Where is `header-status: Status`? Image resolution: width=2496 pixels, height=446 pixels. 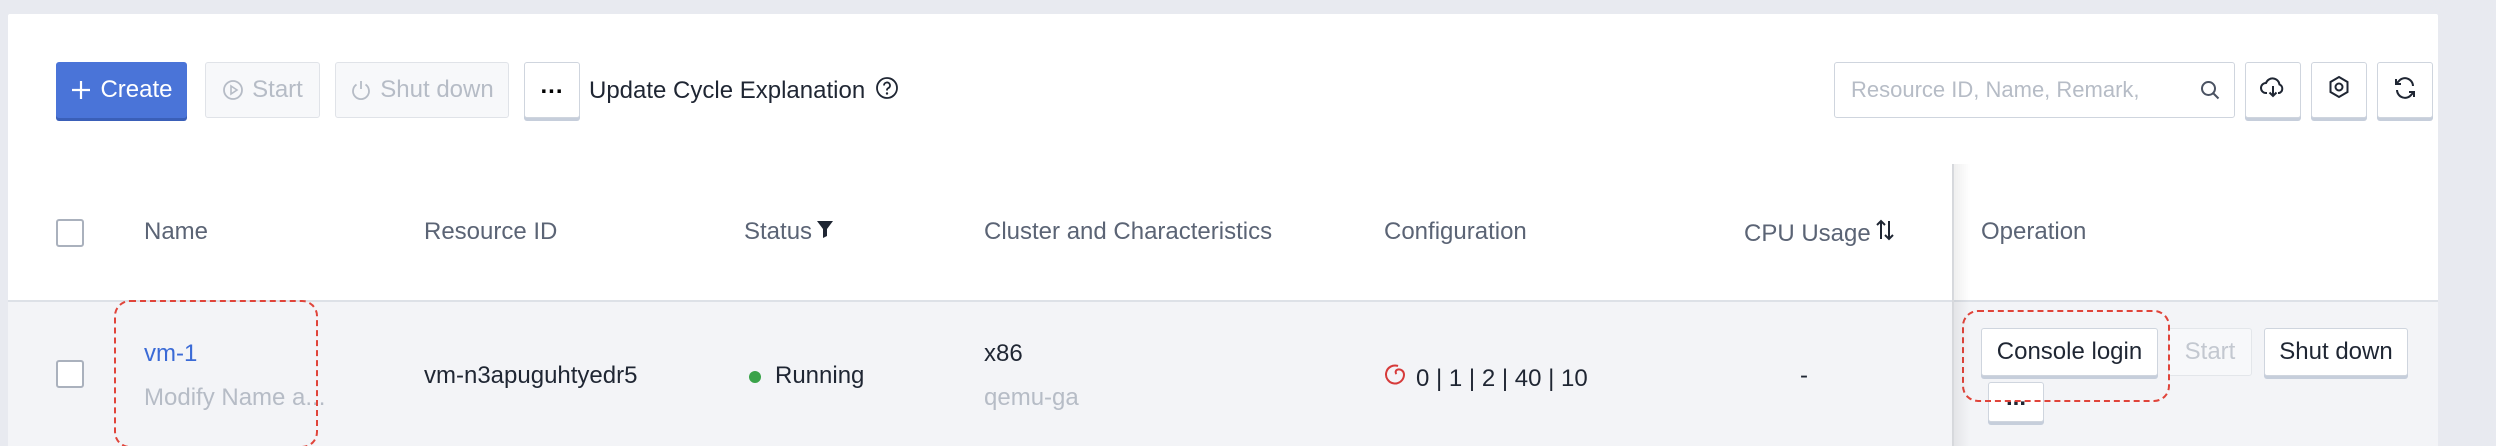
header-status: Status is located at coordinates (789, 232).